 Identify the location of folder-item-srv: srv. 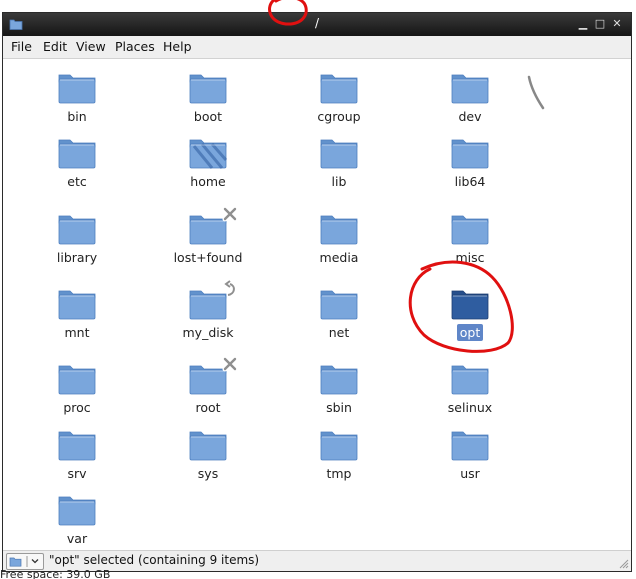
(77, 454).